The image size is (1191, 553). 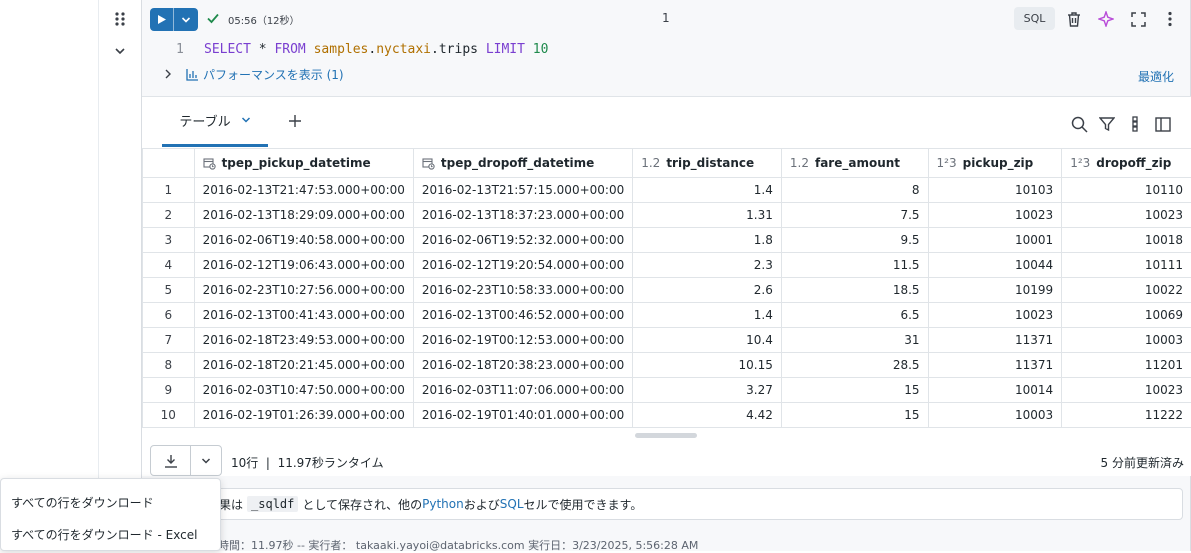 I want to click on filter-icon, so click(x=1107, y=124).